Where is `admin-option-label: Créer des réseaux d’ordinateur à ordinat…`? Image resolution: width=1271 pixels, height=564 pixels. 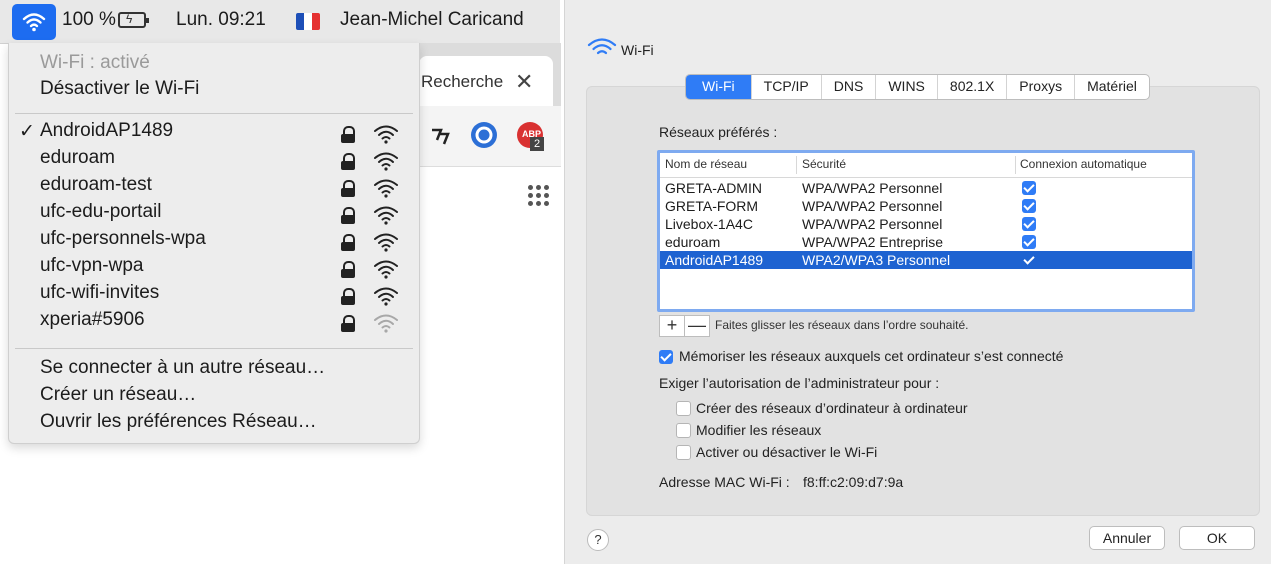 admin-option-label: Créer des réseaux d’ordinateur à ordinat… is located at coordinates (832, 408).